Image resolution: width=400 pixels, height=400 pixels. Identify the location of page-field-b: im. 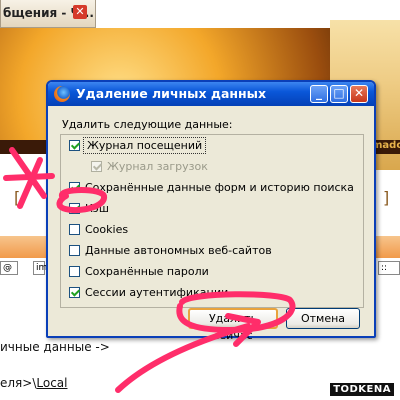
(40, 268).